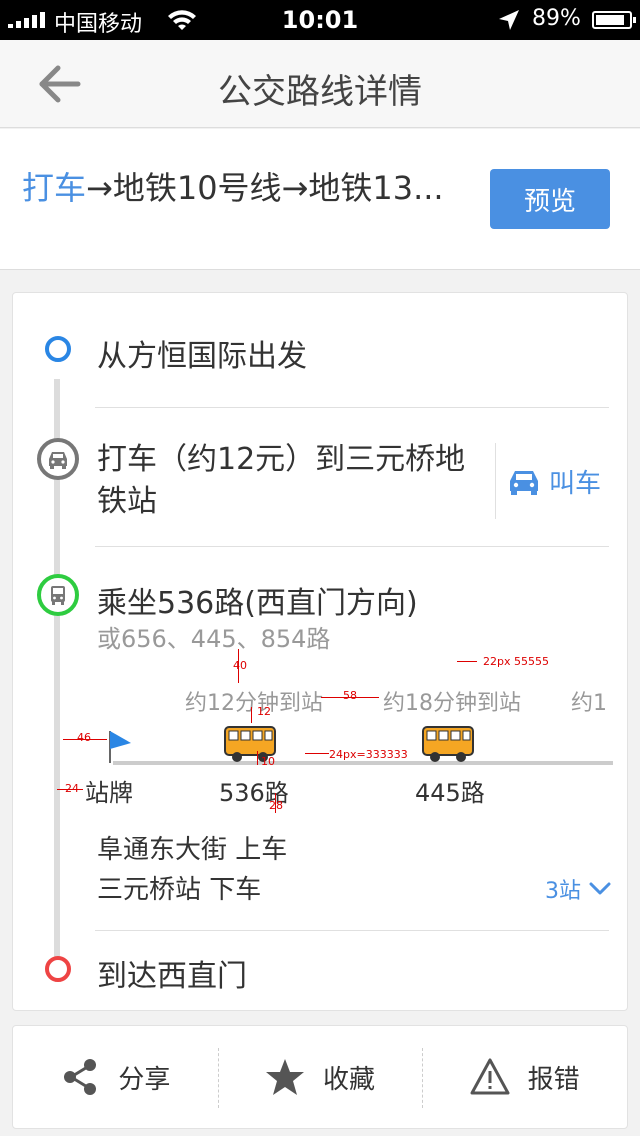 This screenshot has width=640, height=1136. Describe the element at coordinates (281, 480) in the screenshot. I see `taxi-step-text: 打车（约12元）到三元桥地铁站` at that location.